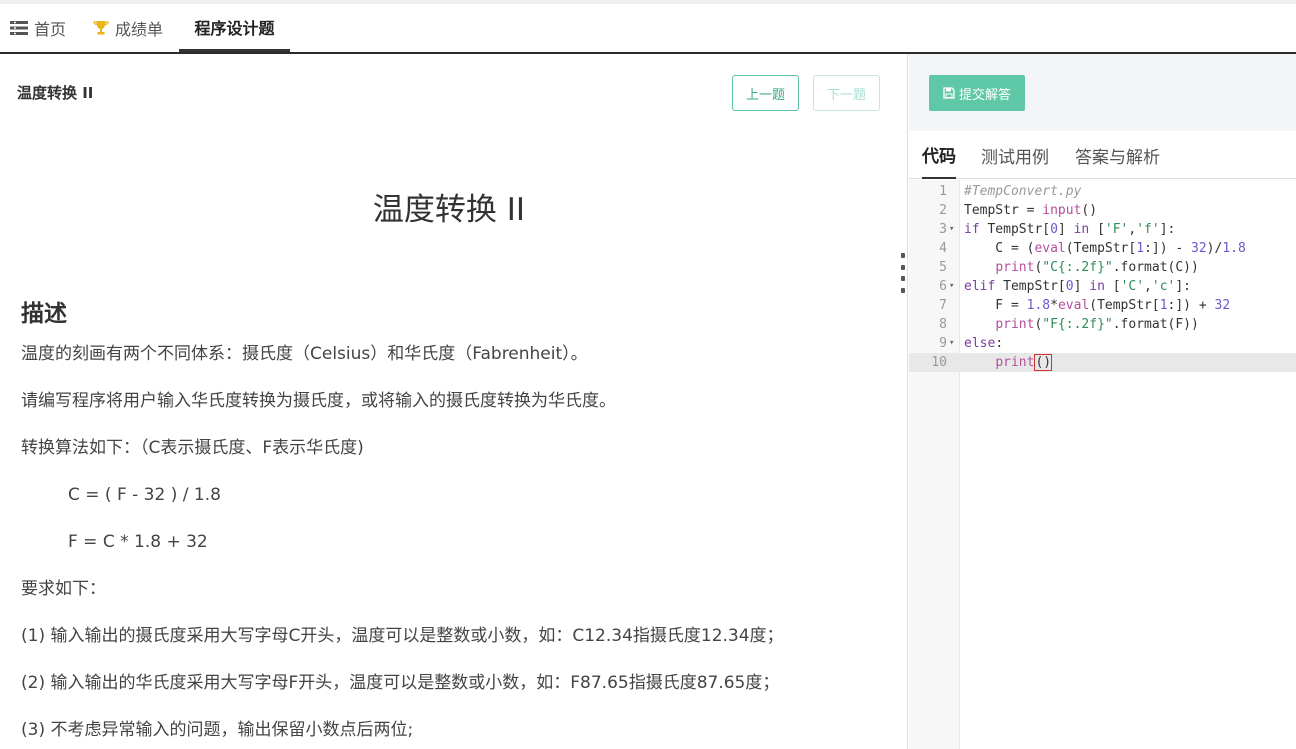 The image size is (1296, 749). I want to click on code-text: if TempStr[0] in ['F','f']:, so click(1070, 229).